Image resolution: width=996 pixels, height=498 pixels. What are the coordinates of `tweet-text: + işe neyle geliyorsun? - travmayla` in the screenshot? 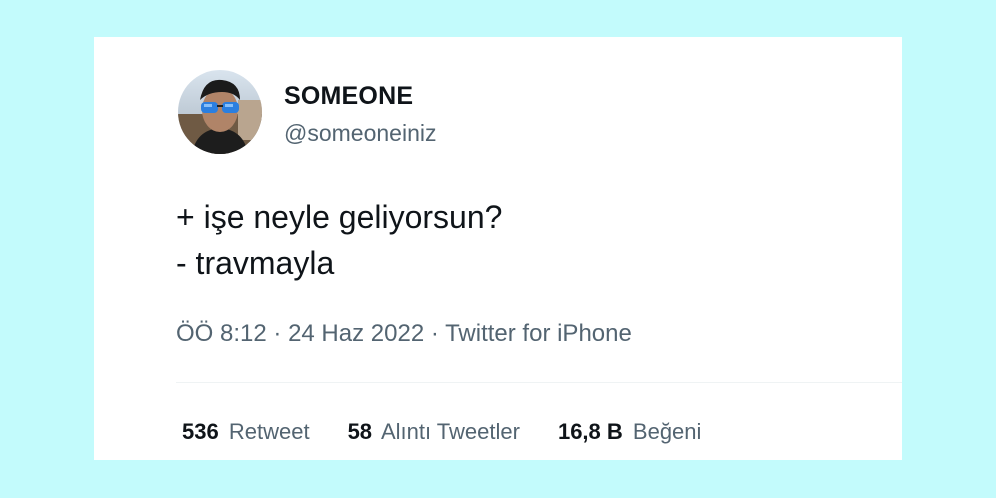 It's located at (339, 240).